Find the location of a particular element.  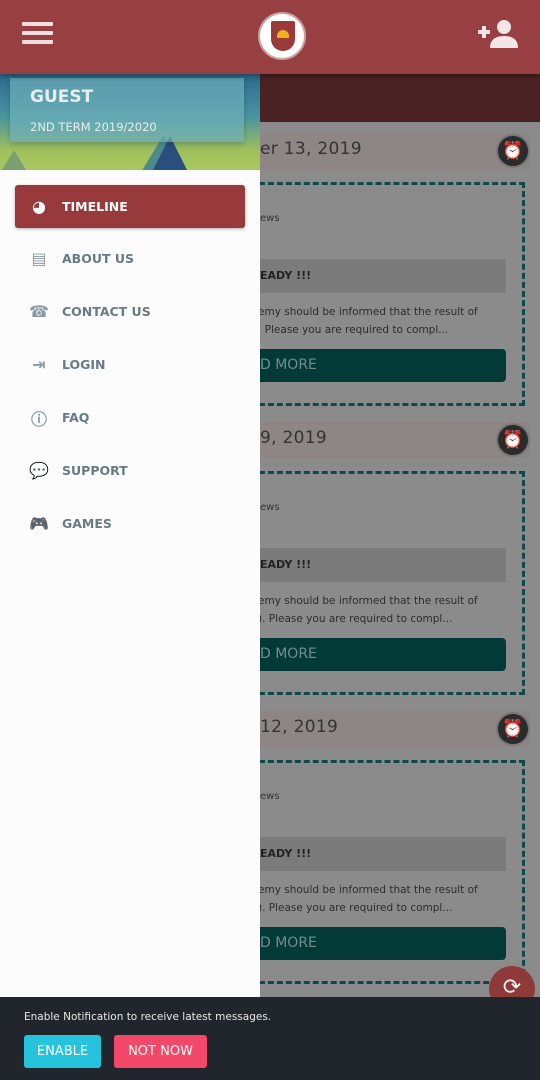

nav-item-about-us: ▤ ABOUT US is located at coordinates (130, 258).